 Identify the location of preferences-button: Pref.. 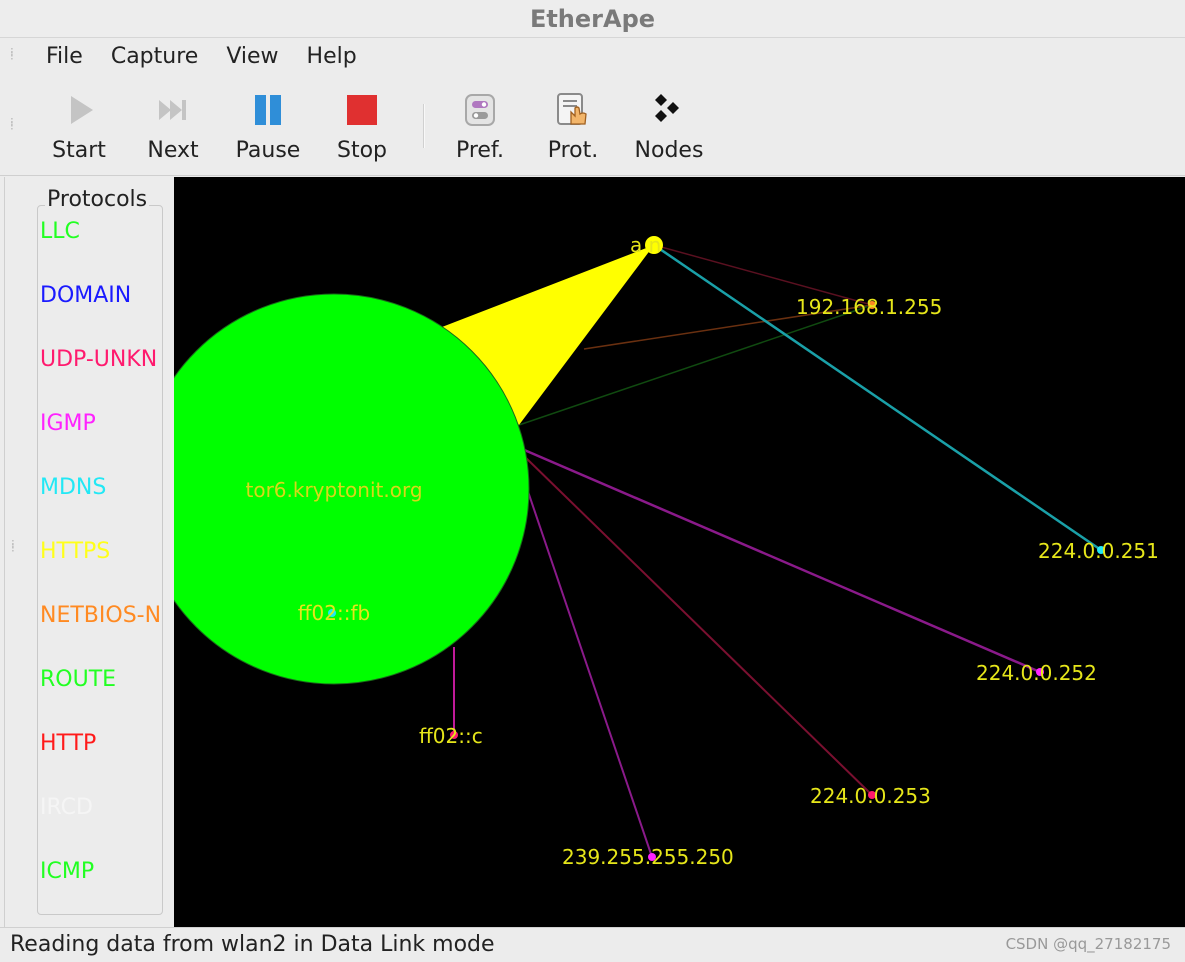
(480, 128).